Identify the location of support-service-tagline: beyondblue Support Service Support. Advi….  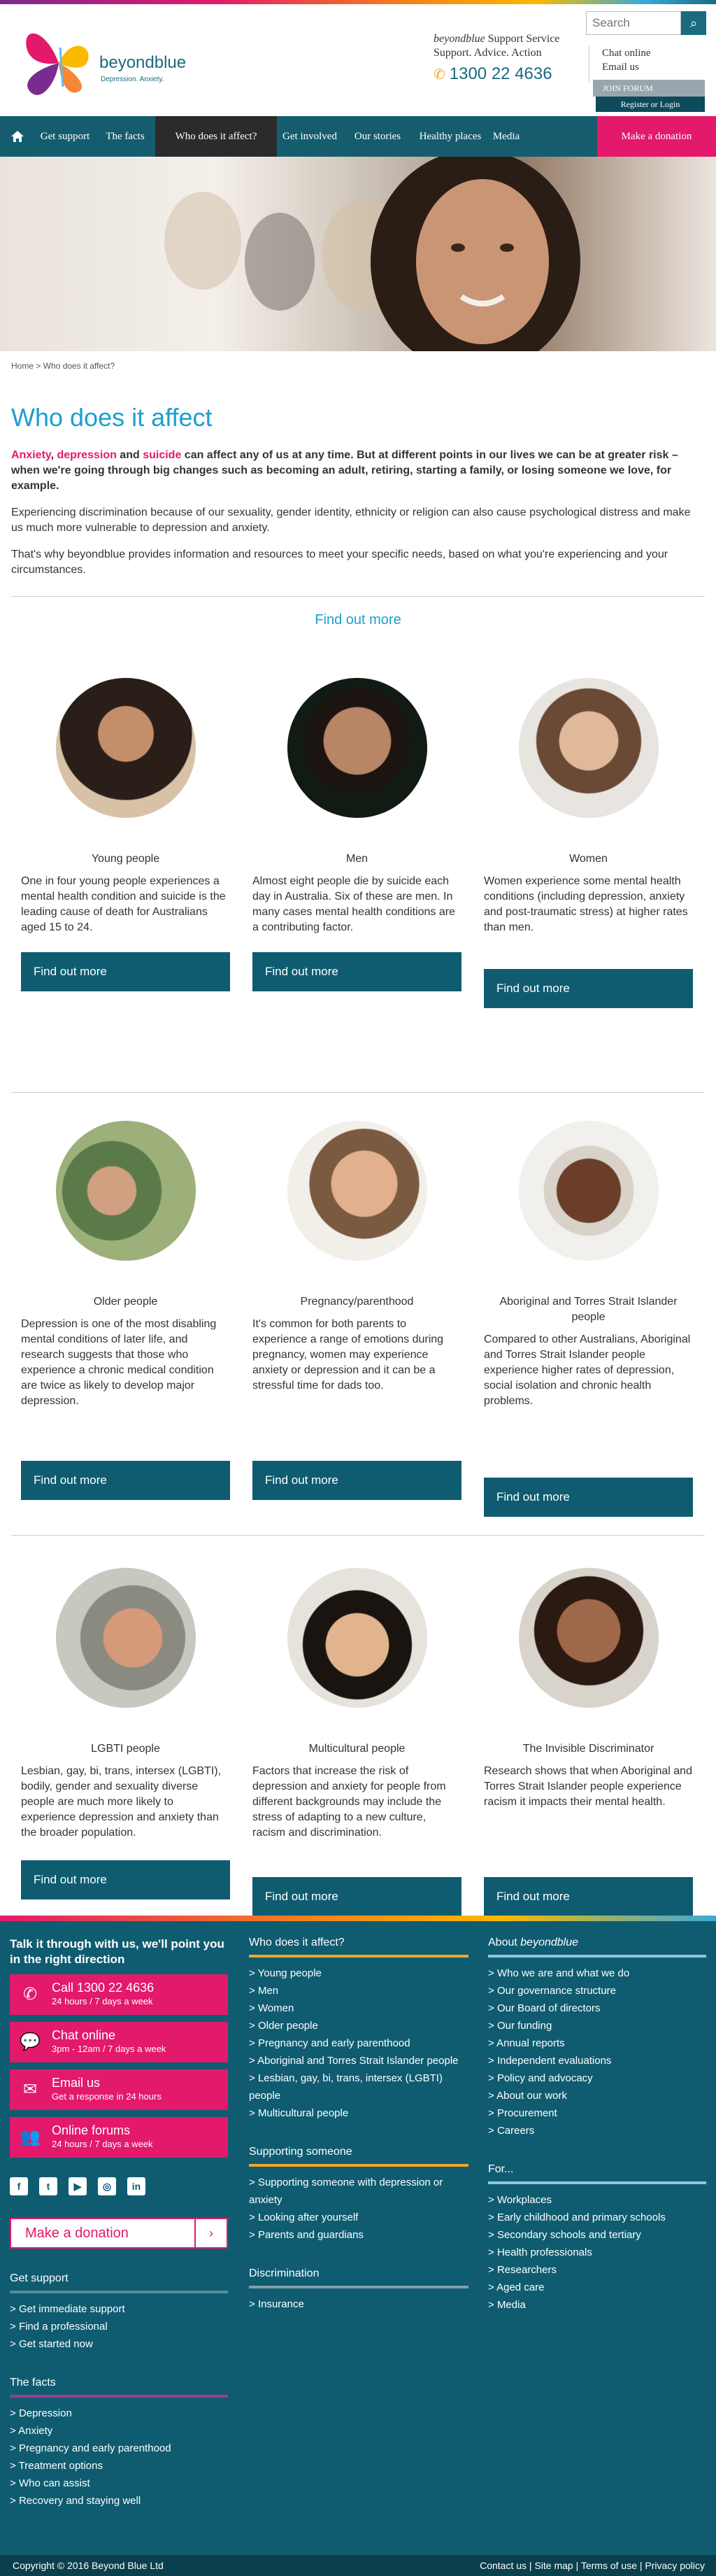
(497, 46).